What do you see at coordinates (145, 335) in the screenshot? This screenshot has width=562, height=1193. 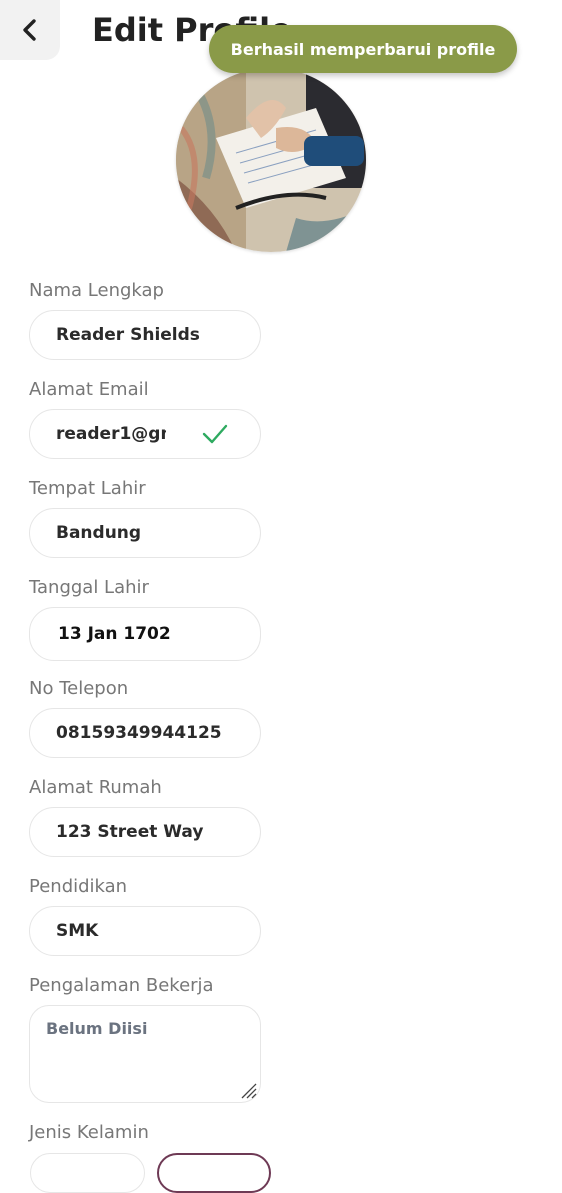 I see `nama-lengkap-input: Reader Shields` at bounding box center [145, 335].